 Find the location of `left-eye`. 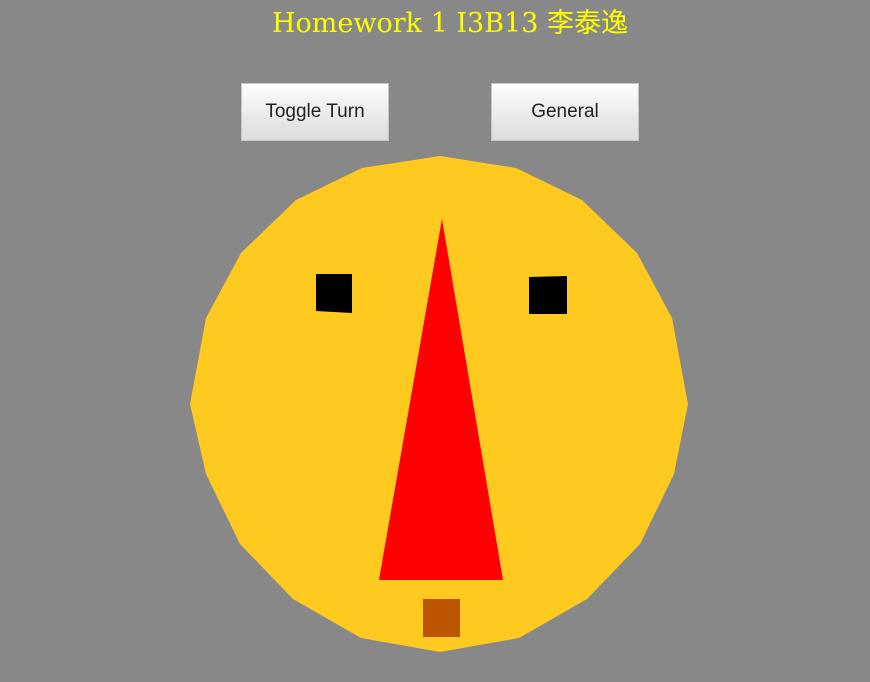

left-eye is located at coordinates (334, 293).